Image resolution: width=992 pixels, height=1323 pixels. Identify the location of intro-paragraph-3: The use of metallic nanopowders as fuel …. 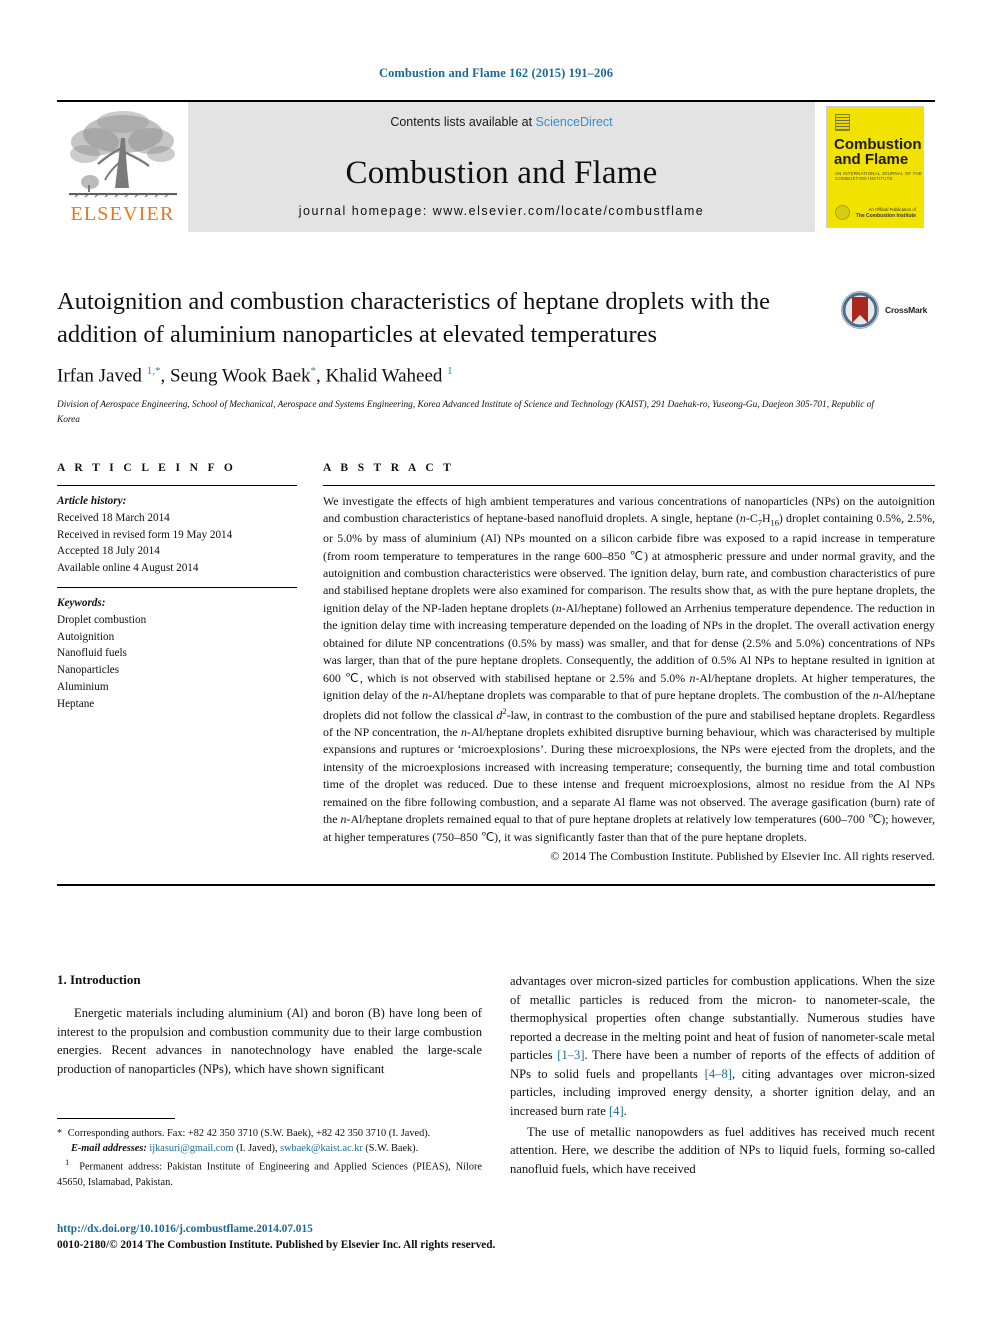
(722, 1150).